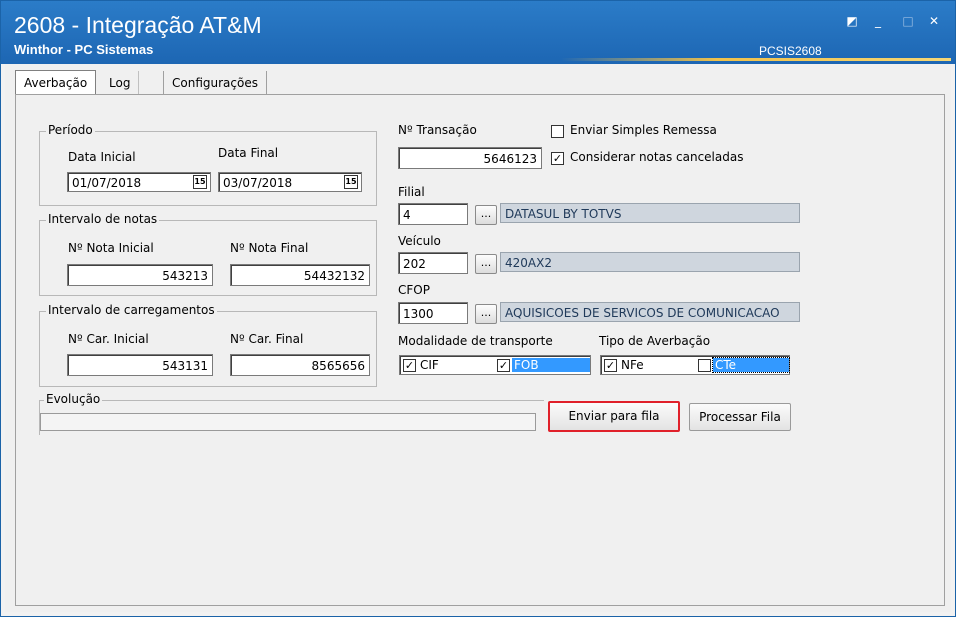 This screenshot has height=617, width=956. Describe the element at coordinates (650, 213) in the screenshot. I see `filial-desc-field: DATASUL BY TOTVS` at that location.